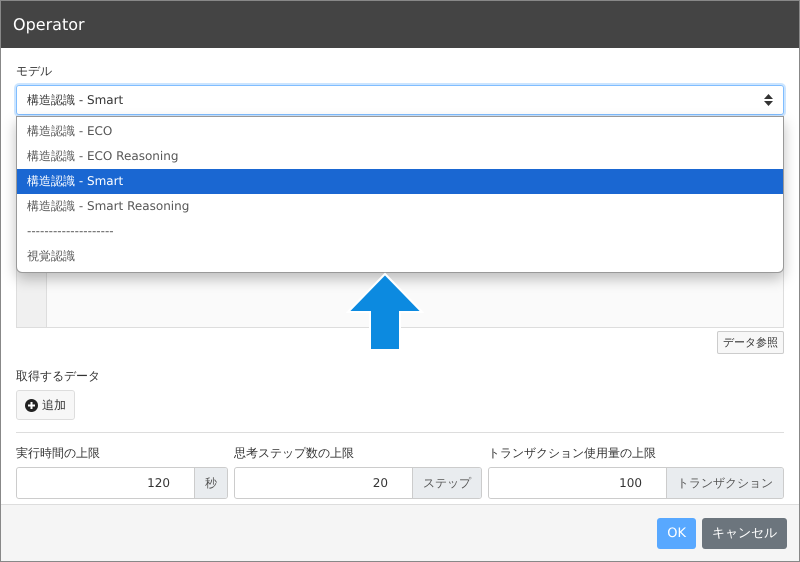  Describe the element at coordinates (744, 533) in the screenshot. I see `dialog-button: キャンセル` at that location.